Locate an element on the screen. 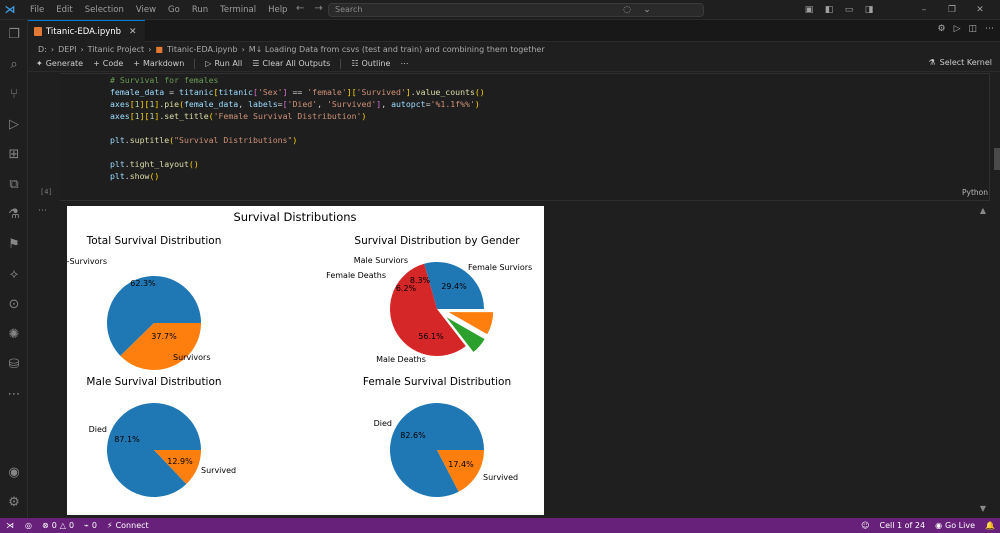 This screenshot has width=1000, height=533. breadcrumb-depi: DEPI is located at coordinates (67, 49).